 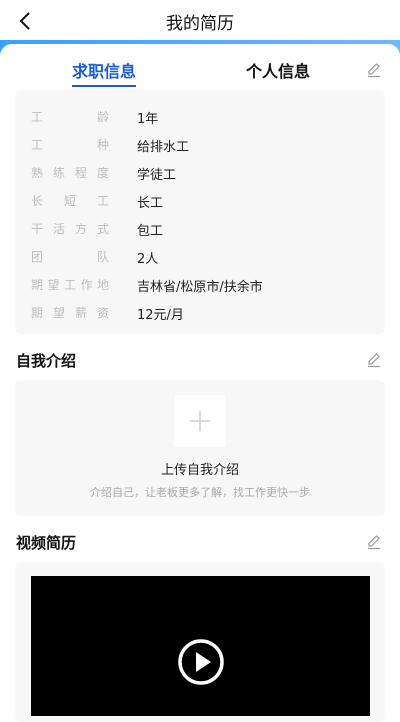 I want to click on page-title: 我的简历, so click(x=200, y=24).